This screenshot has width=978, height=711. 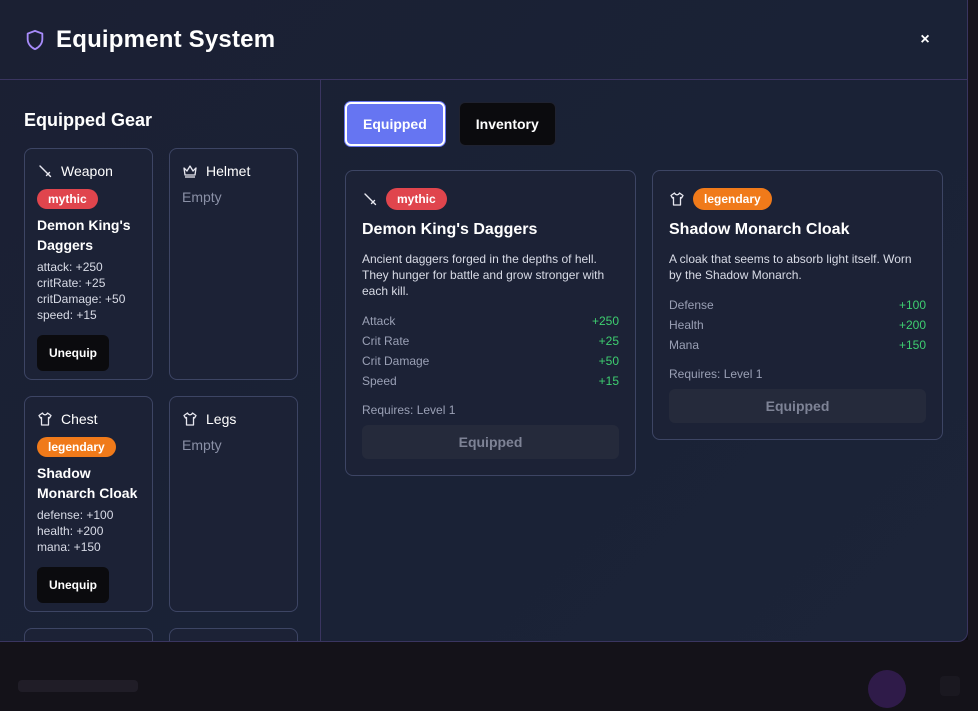 I want to click on item-title: Shadow Monarch Cloak, so click(x=759, y=229).